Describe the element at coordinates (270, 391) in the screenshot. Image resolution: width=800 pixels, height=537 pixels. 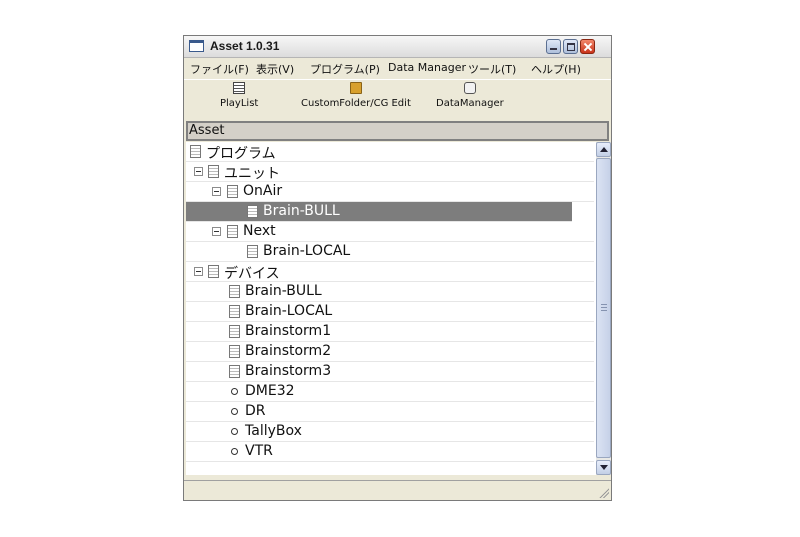
I see `tree-item-label: DME32` at that location.